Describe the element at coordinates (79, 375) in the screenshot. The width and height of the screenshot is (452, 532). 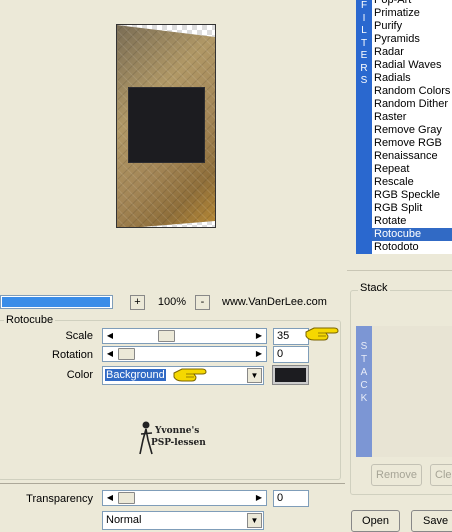
I see `color-label: Color` at that location.